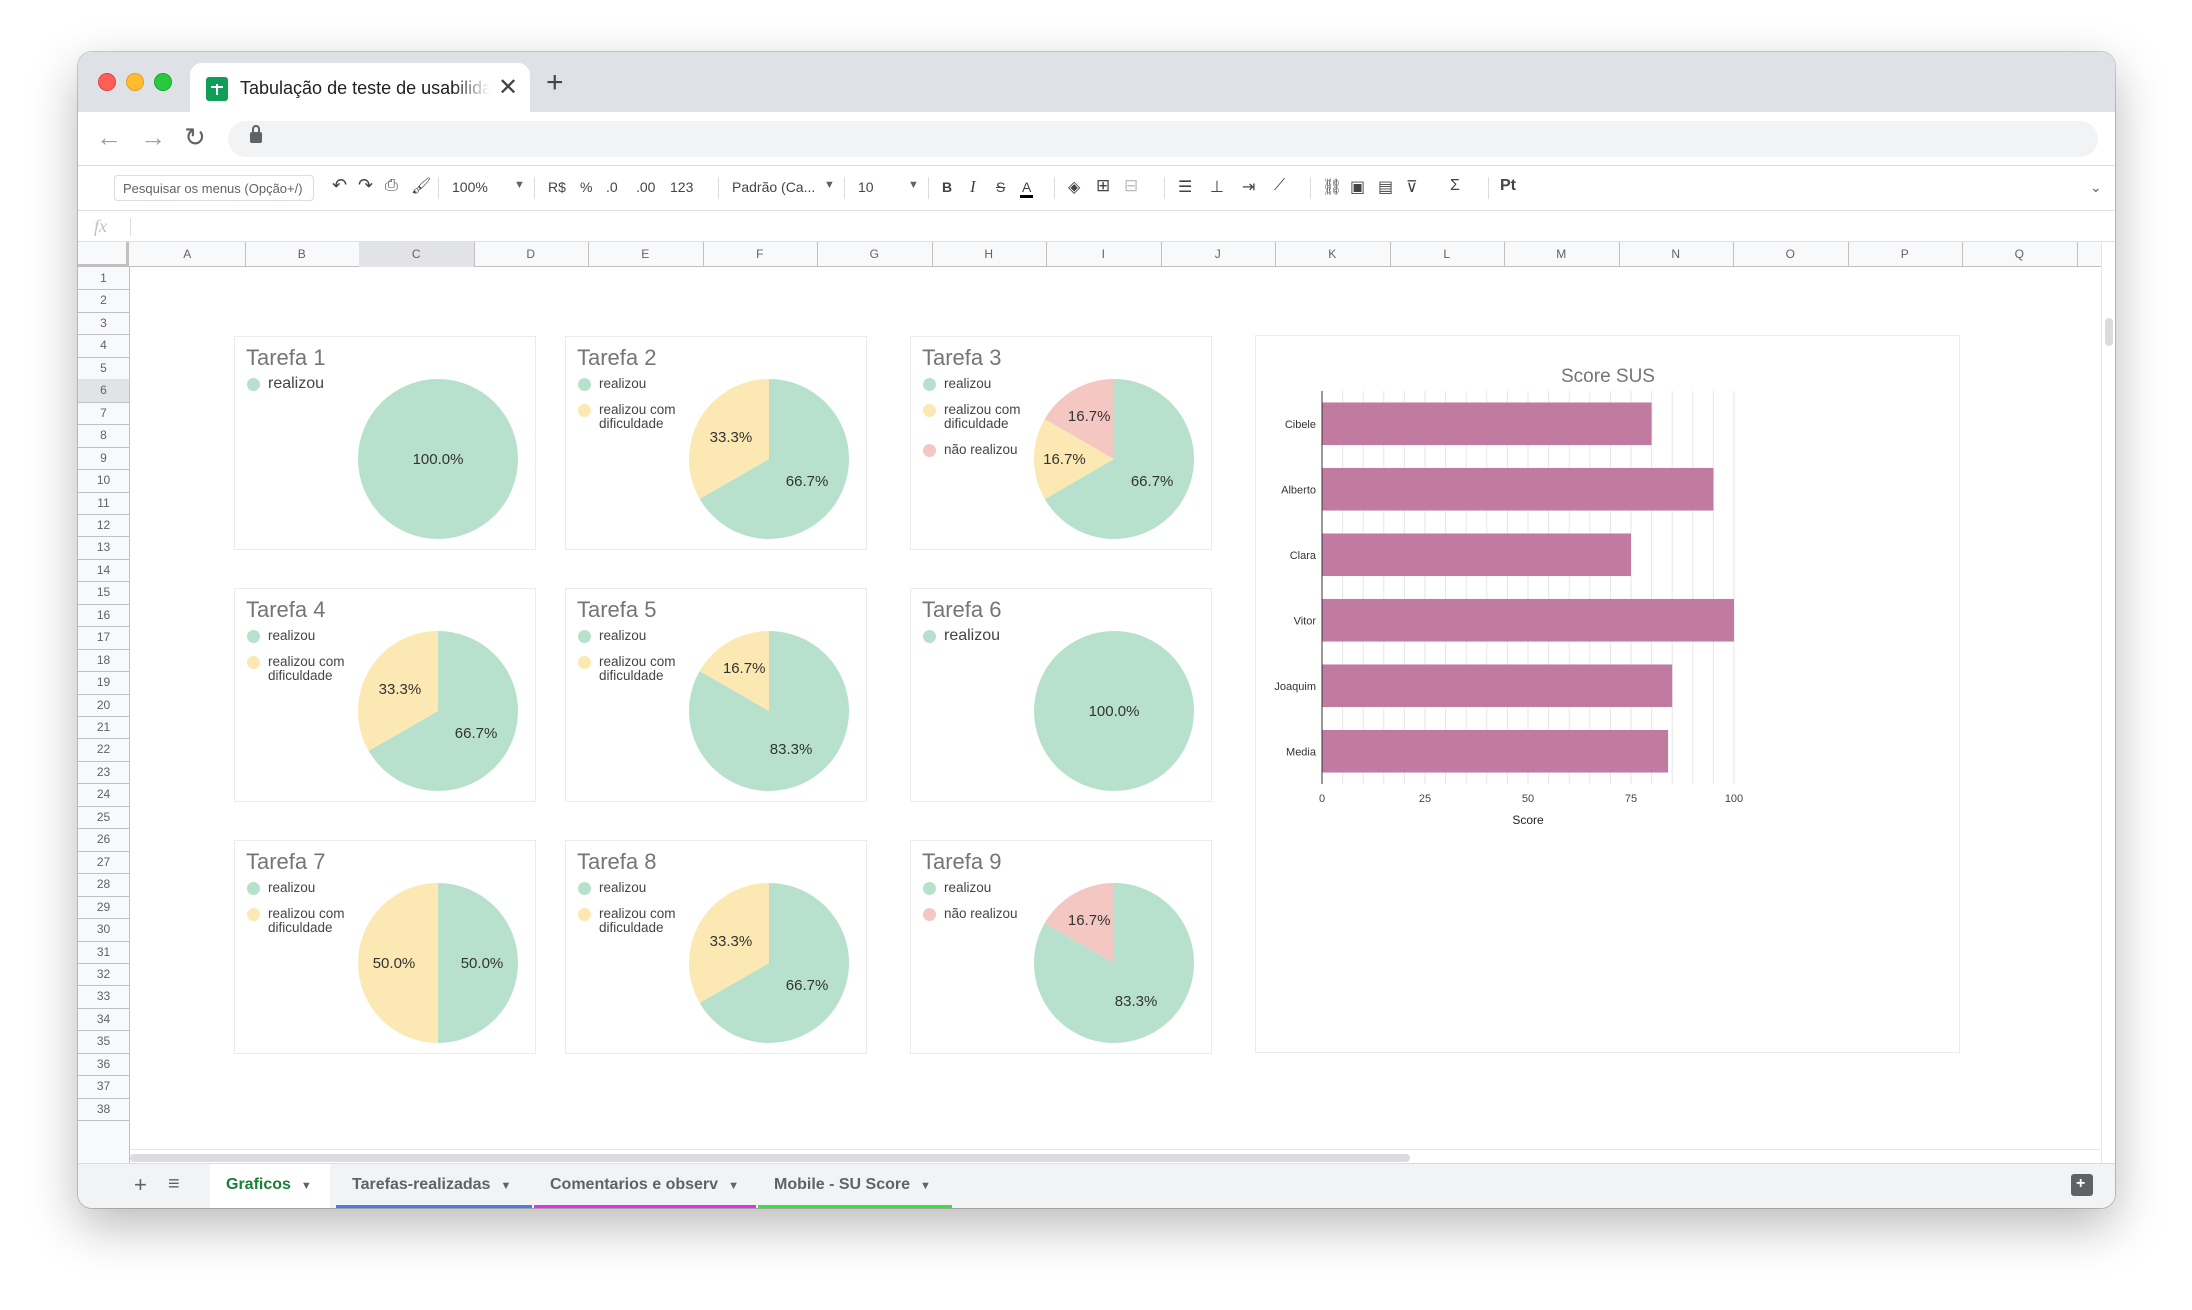 This screenshot has width=2192, height=1310. I want to click on minimize-window-button, so click(135, 82).